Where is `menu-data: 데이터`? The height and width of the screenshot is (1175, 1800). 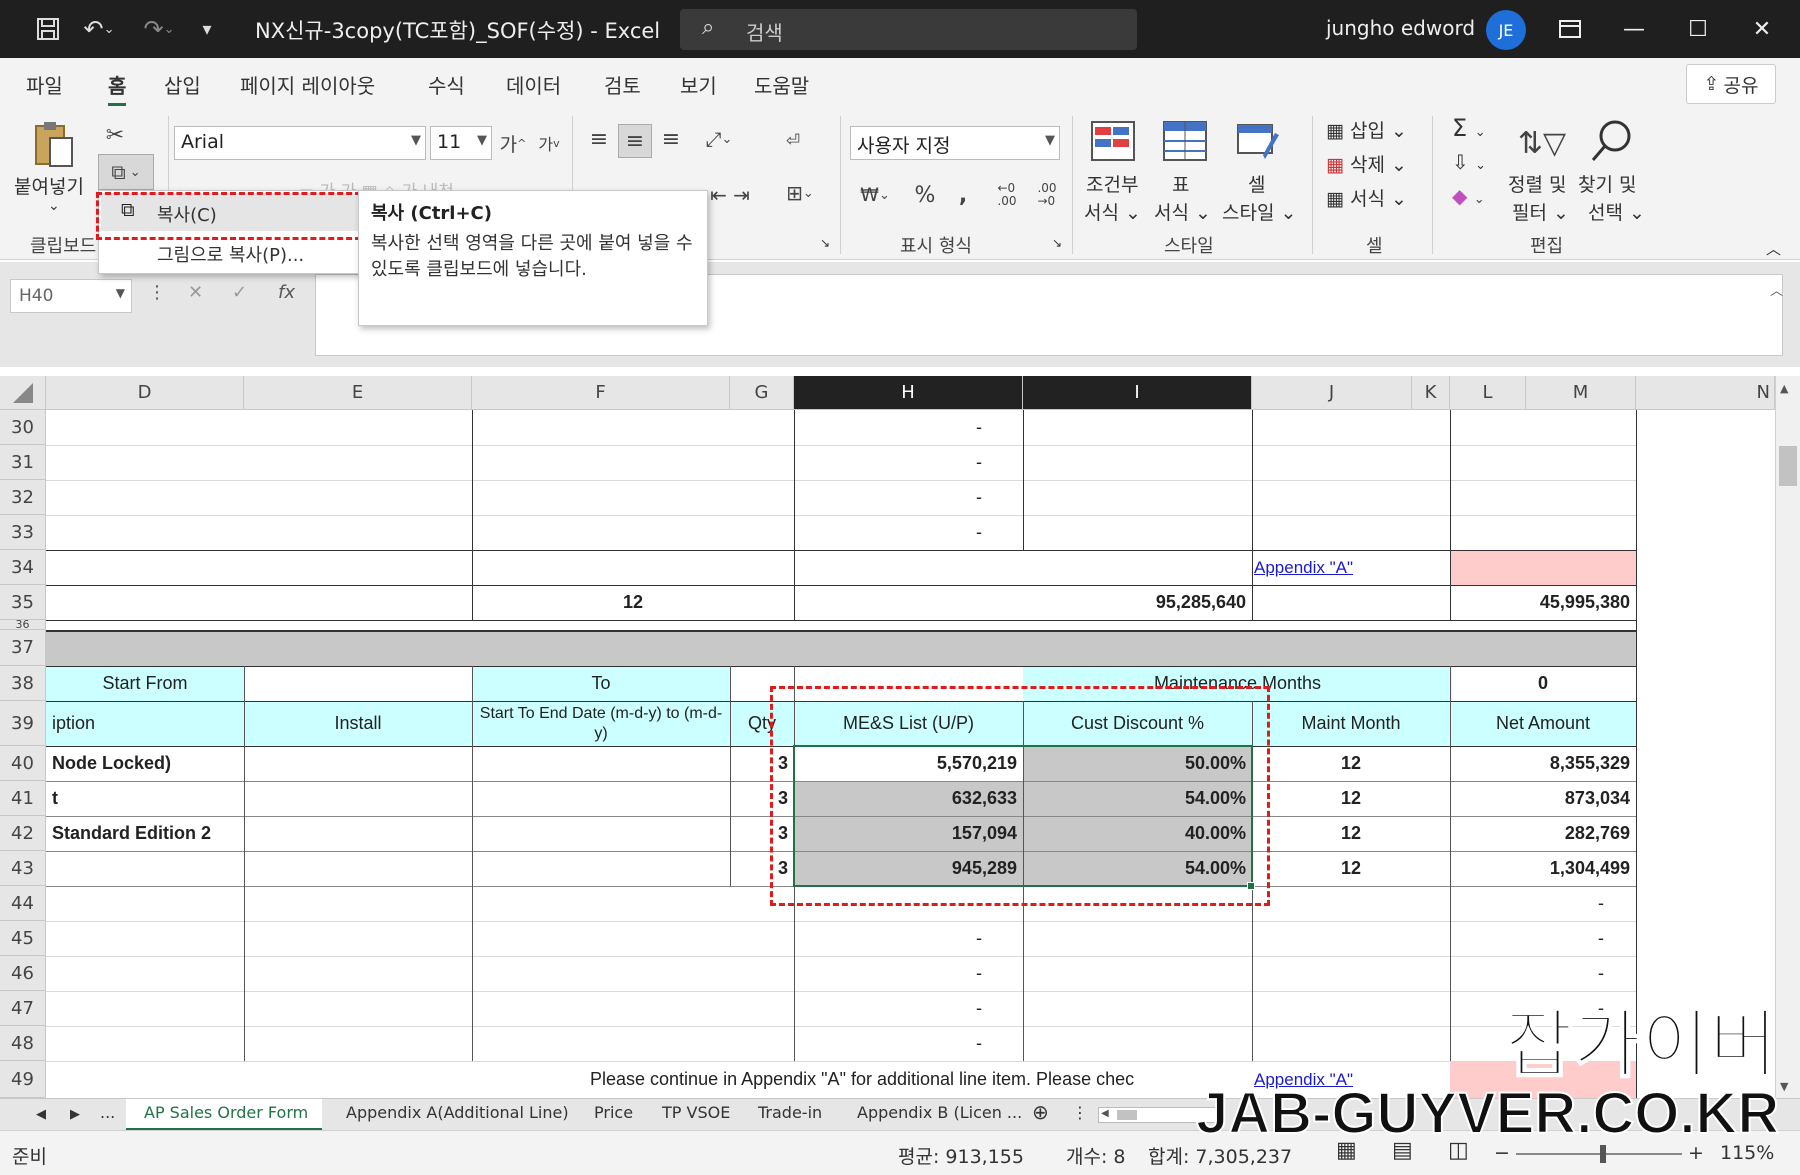 menu-data: 데이터 is located at coordinates (533, 84).